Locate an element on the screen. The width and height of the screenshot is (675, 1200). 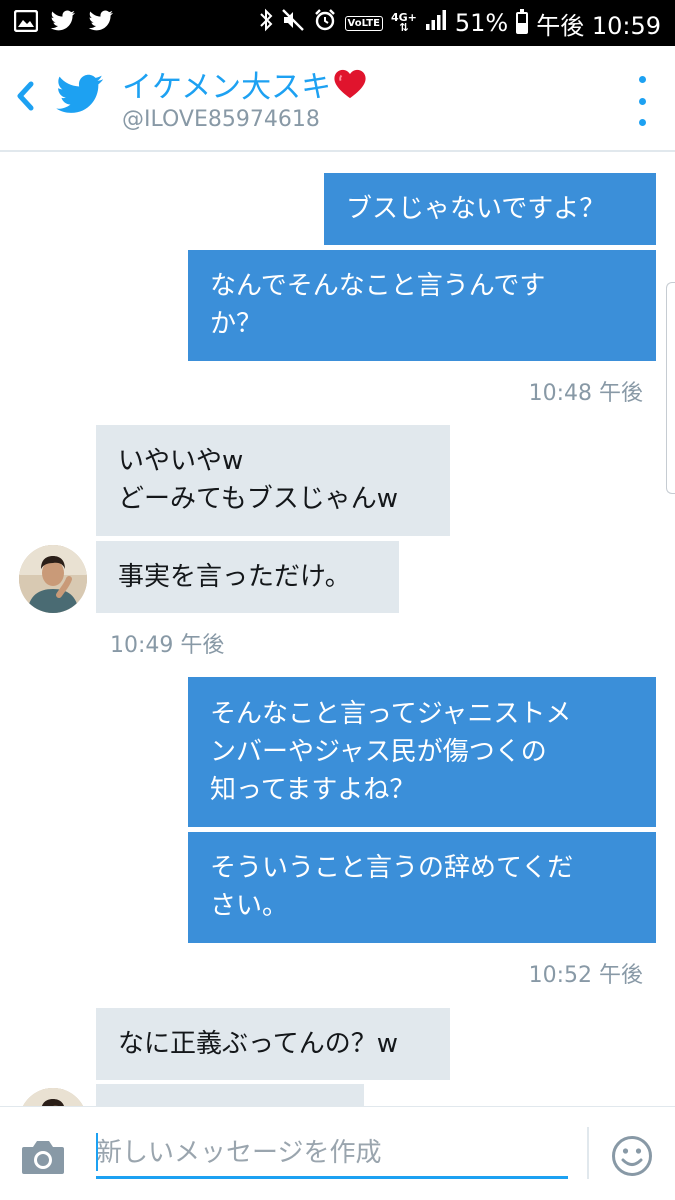
message-timestamp: 10:49 午後 is located at coordinates (167, 645).